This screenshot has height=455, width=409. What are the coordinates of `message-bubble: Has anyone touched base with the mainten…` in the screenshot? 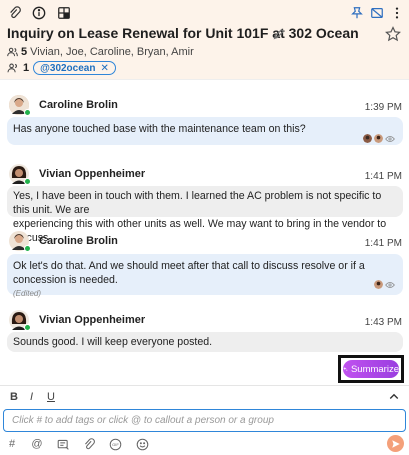 It's located at (205, 131).